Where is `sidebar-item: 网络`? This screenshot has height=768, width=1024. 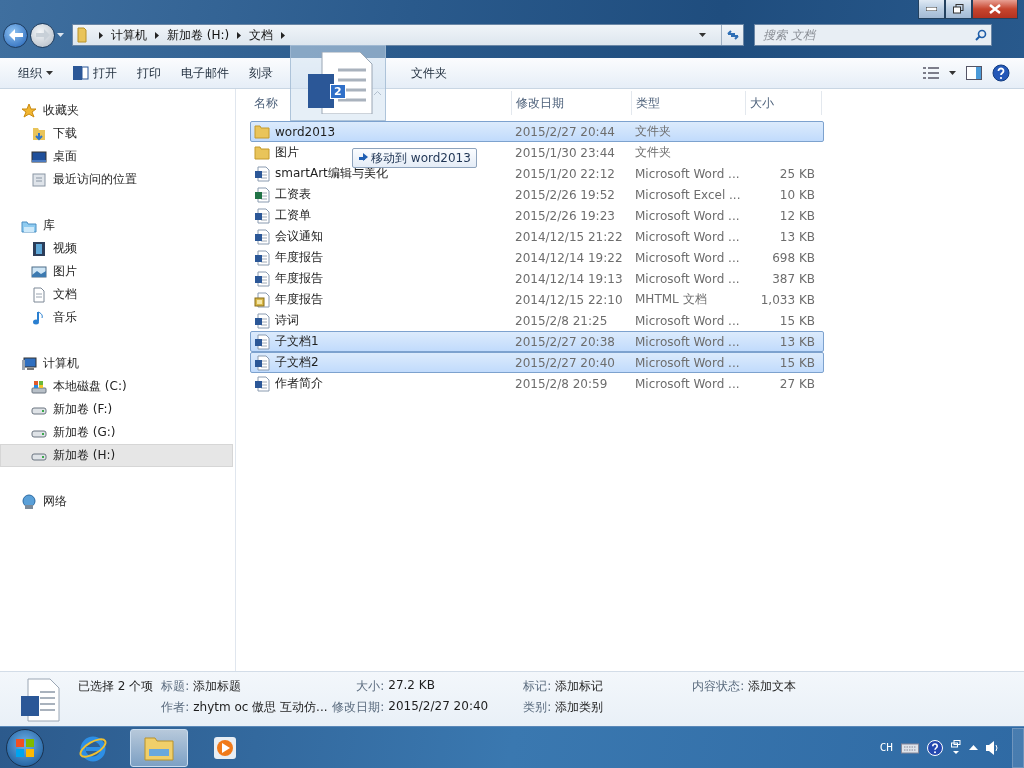 sidebar-item: 网络 is located at coordinates (116, 501).